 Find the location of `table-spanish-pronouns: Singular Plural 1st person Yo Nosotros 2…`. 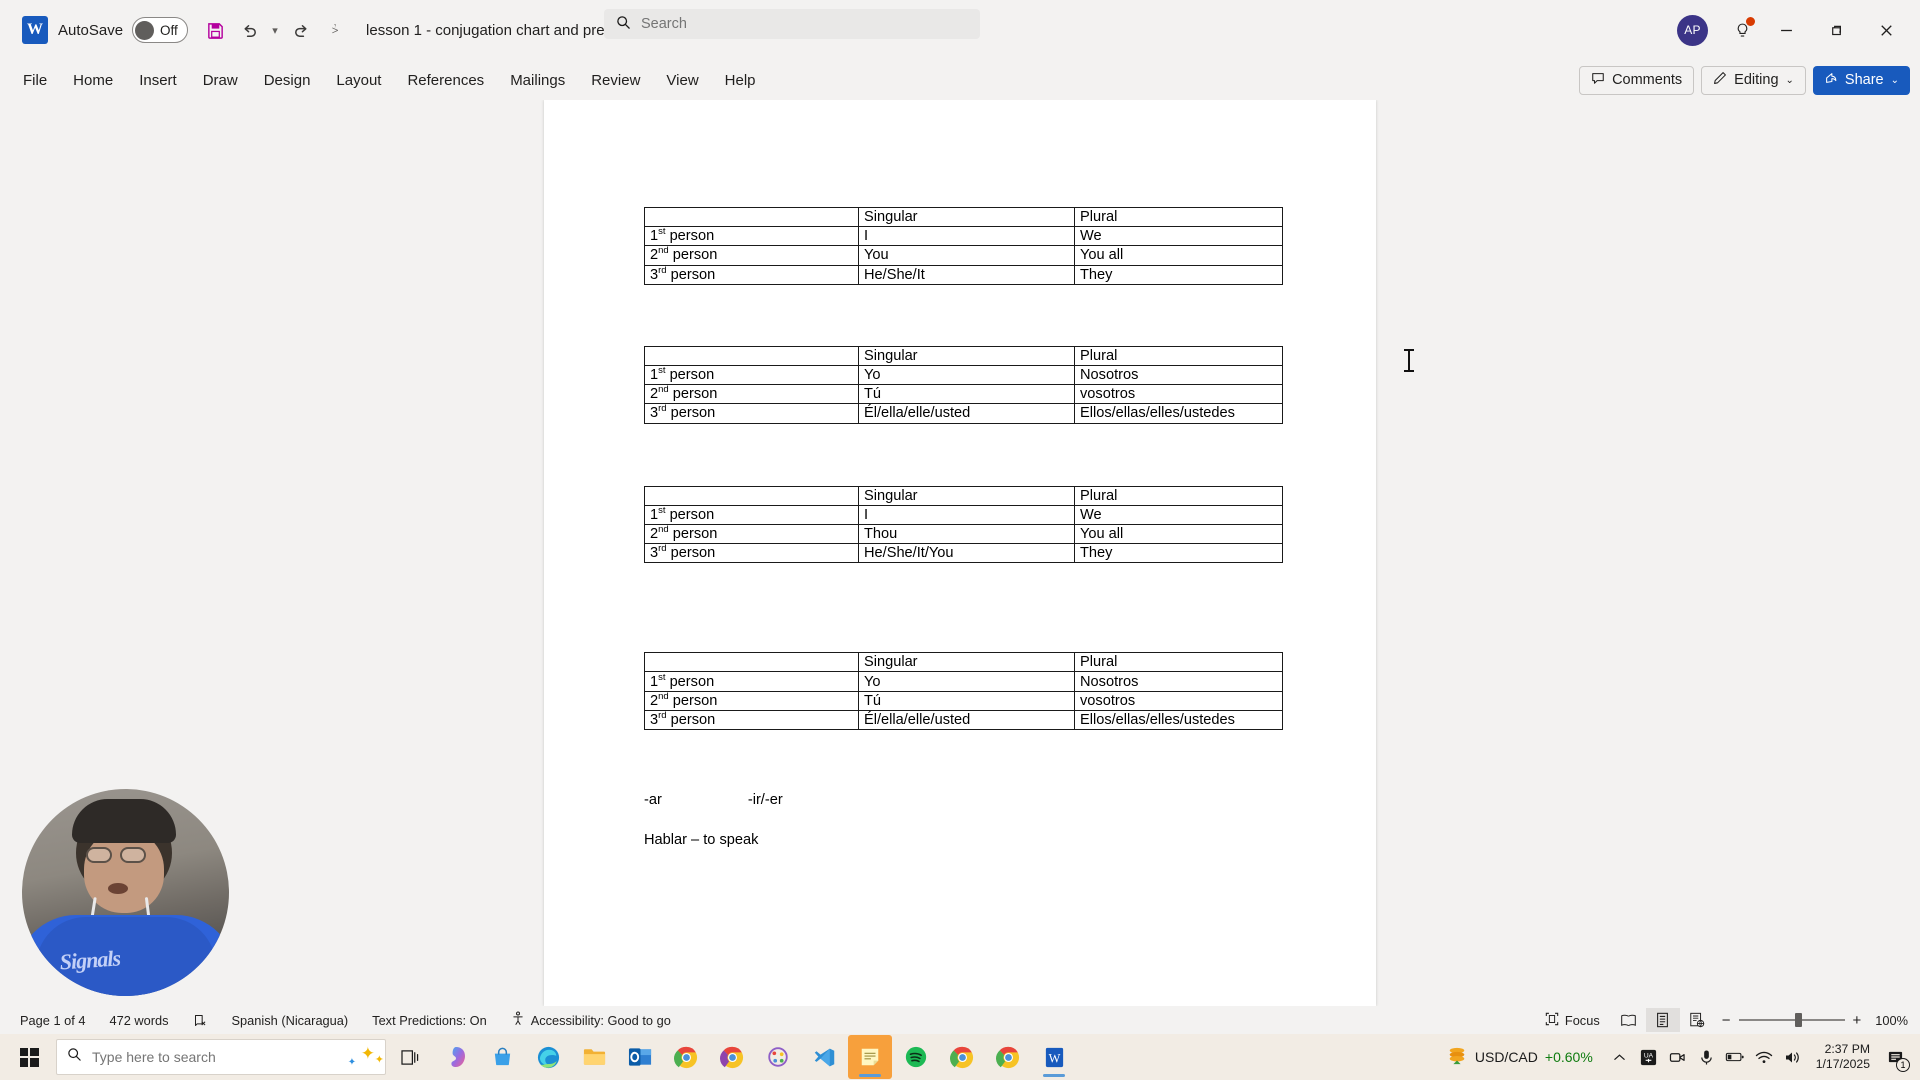

table-spanish-pronouns: Singular Plural 1st person Yo Nosotros 2… is located at coordinates (963, 384).